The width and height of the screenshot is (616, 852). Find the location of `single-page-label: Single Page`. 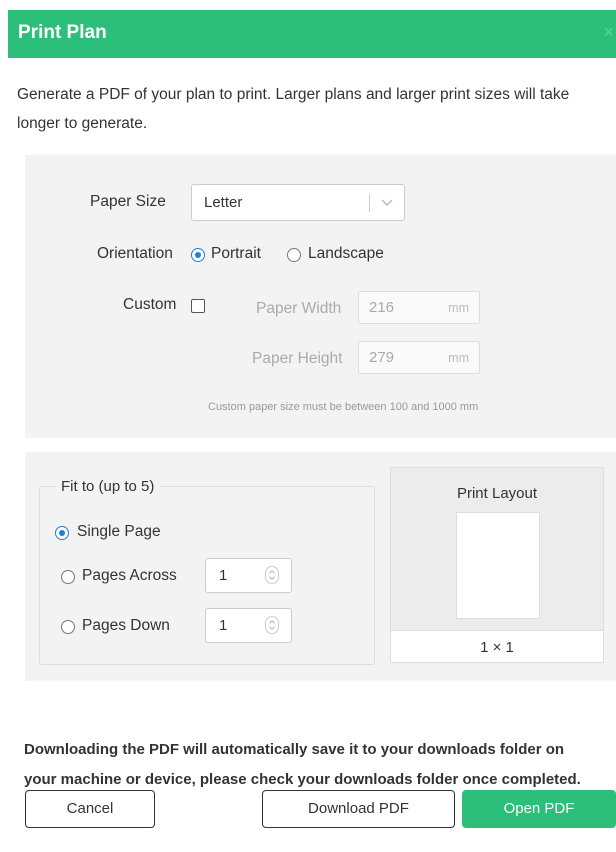

single-page-label: Single Page is located at coordinates (119, 532).